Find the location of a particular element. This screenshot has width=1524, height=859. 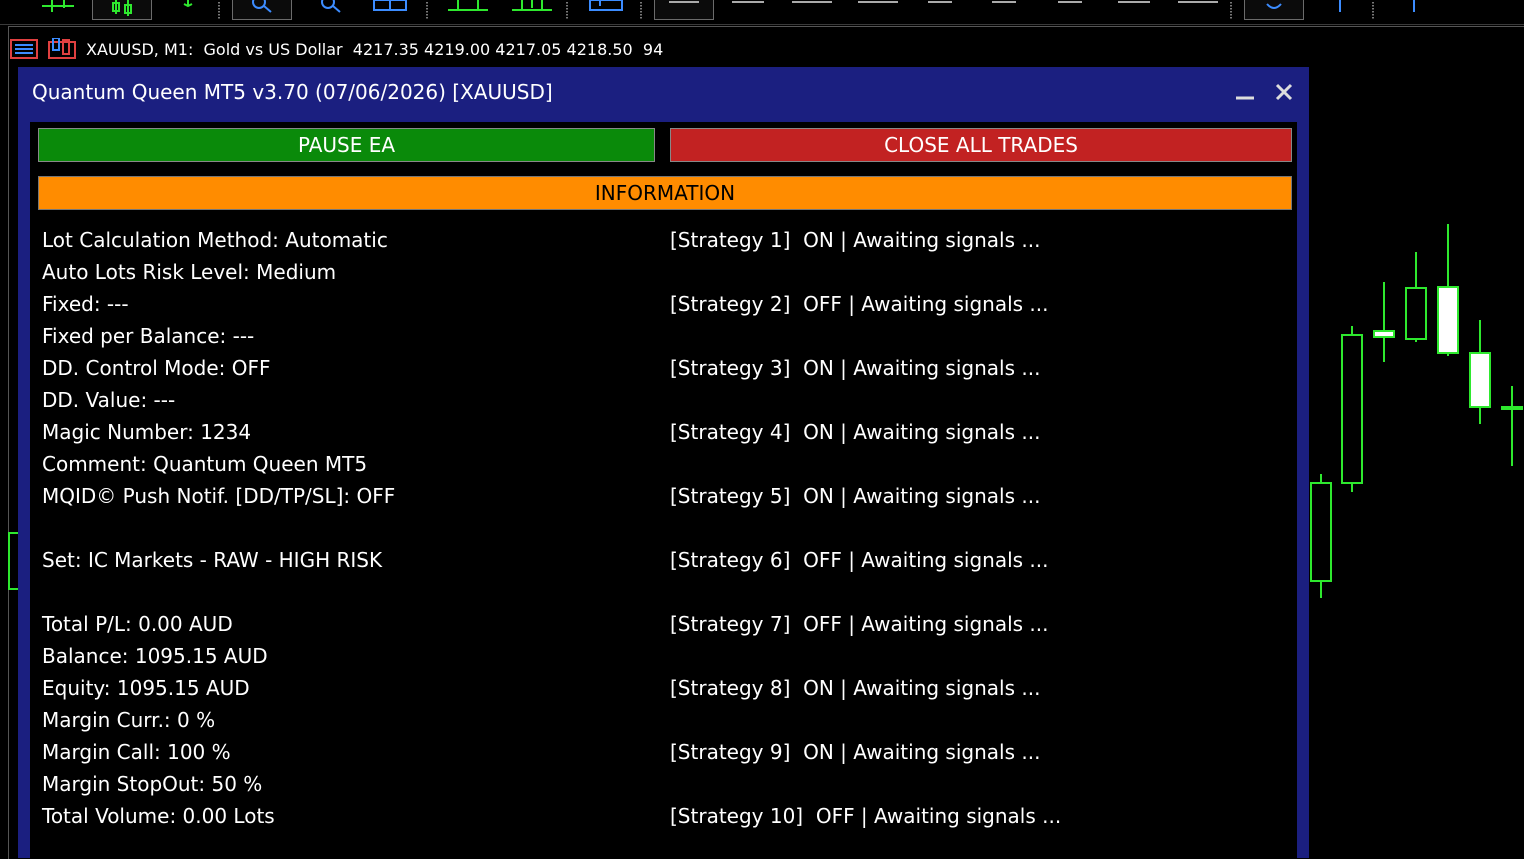

info-line: DD. Control Mode: OFF is located at coordinates (156, 368).